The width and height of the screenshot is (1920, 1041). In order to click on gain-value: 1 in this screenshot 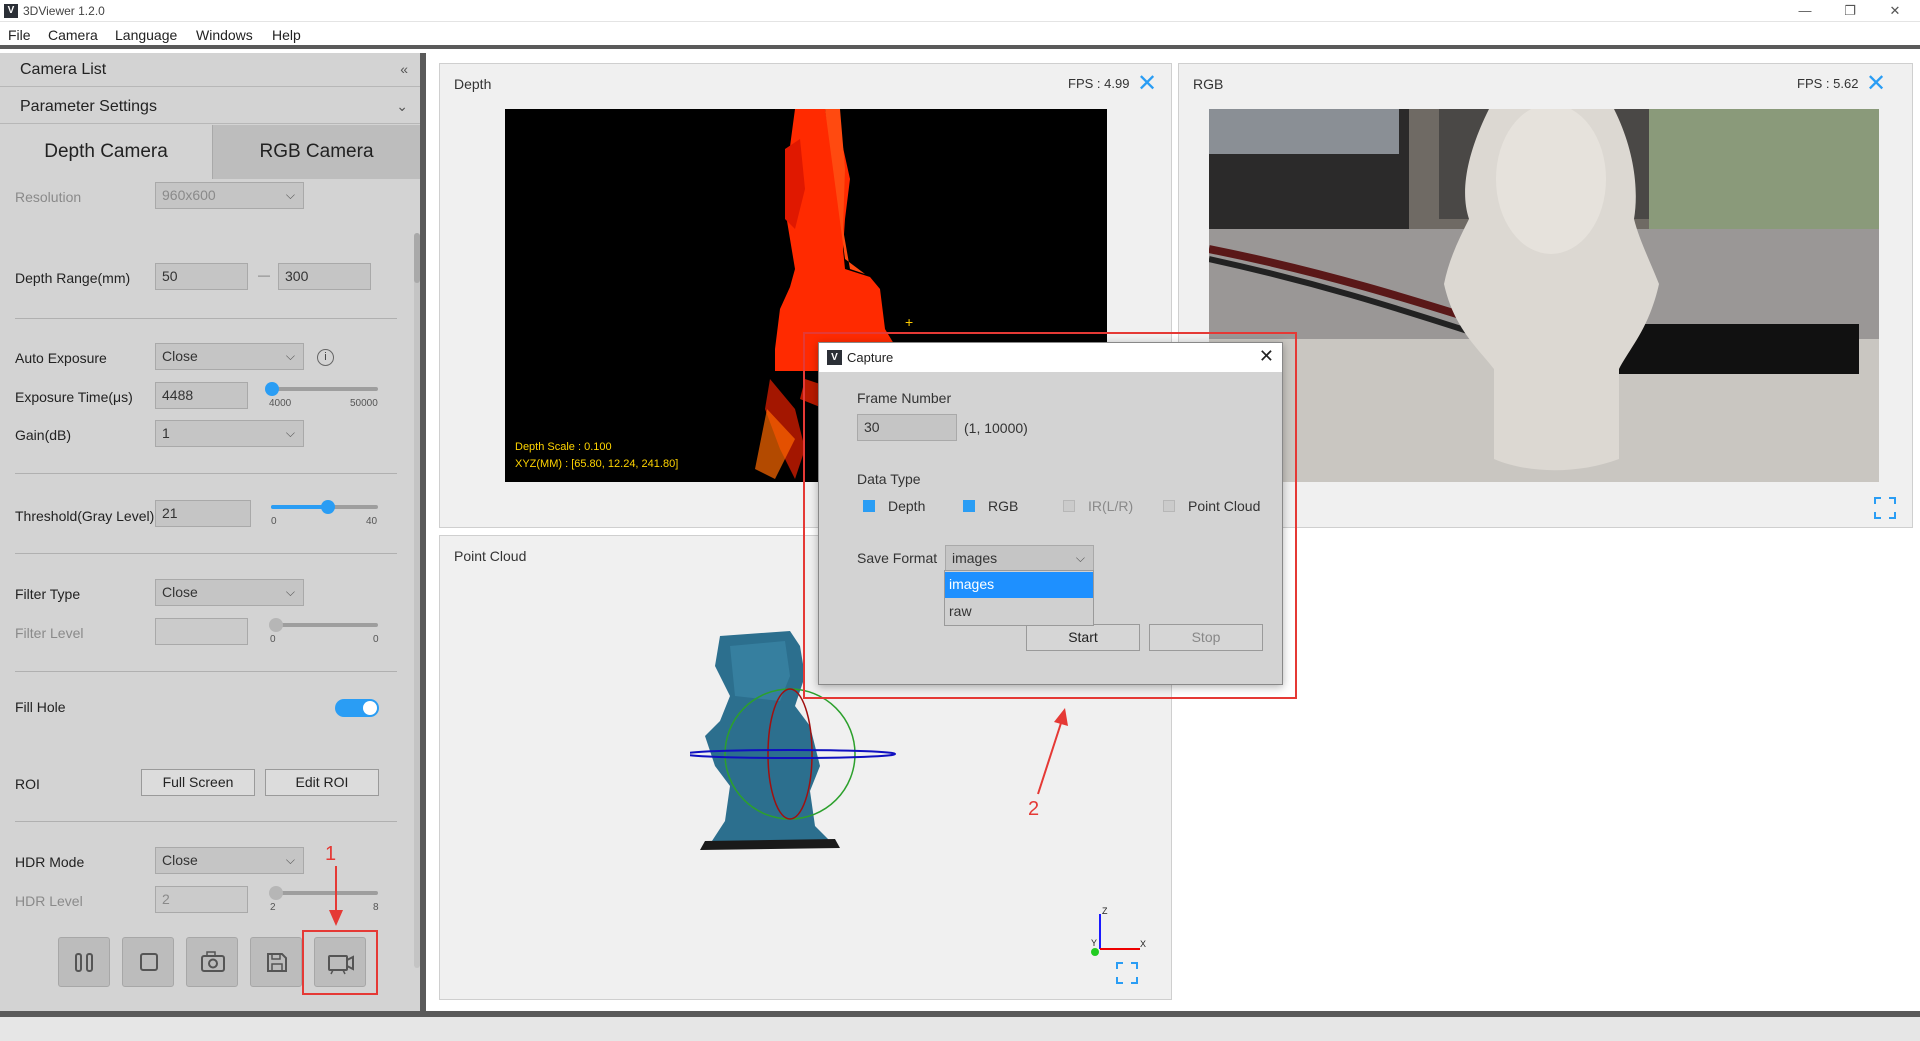, I will do `click(166, 433)`.